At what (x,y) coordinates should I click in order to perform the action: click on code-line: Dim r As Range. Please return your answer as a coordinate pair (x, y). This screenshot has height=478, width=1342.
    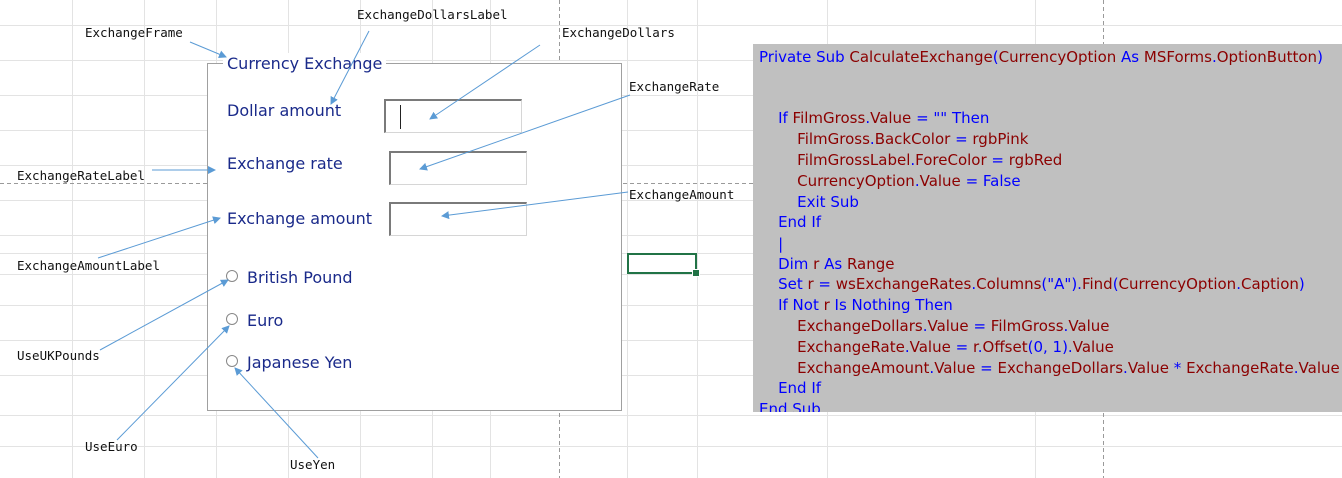
    Looking at the image, I should click on (827, 264).